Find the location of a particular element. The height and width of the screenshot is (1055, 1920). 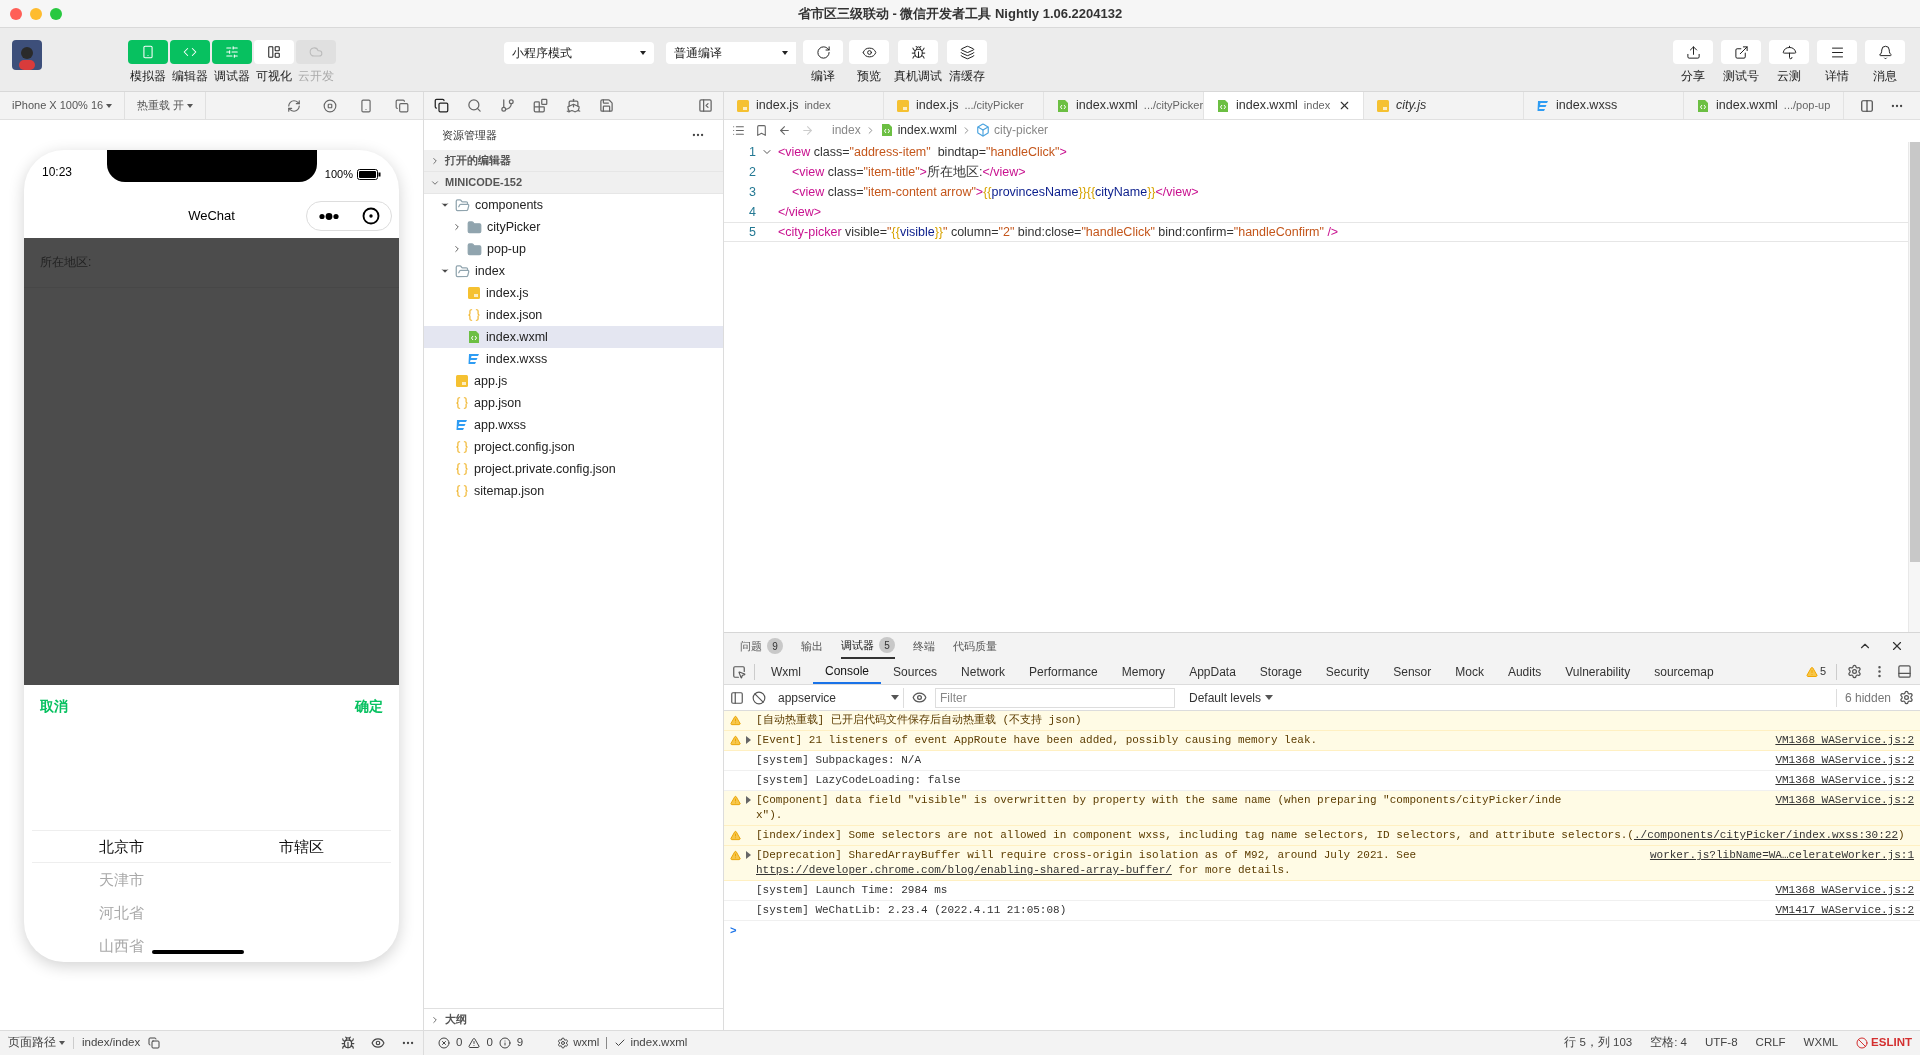

source-link: worker.js?libName=WA…celerateWorker.js:1 is located at coordinates (1749, 855).